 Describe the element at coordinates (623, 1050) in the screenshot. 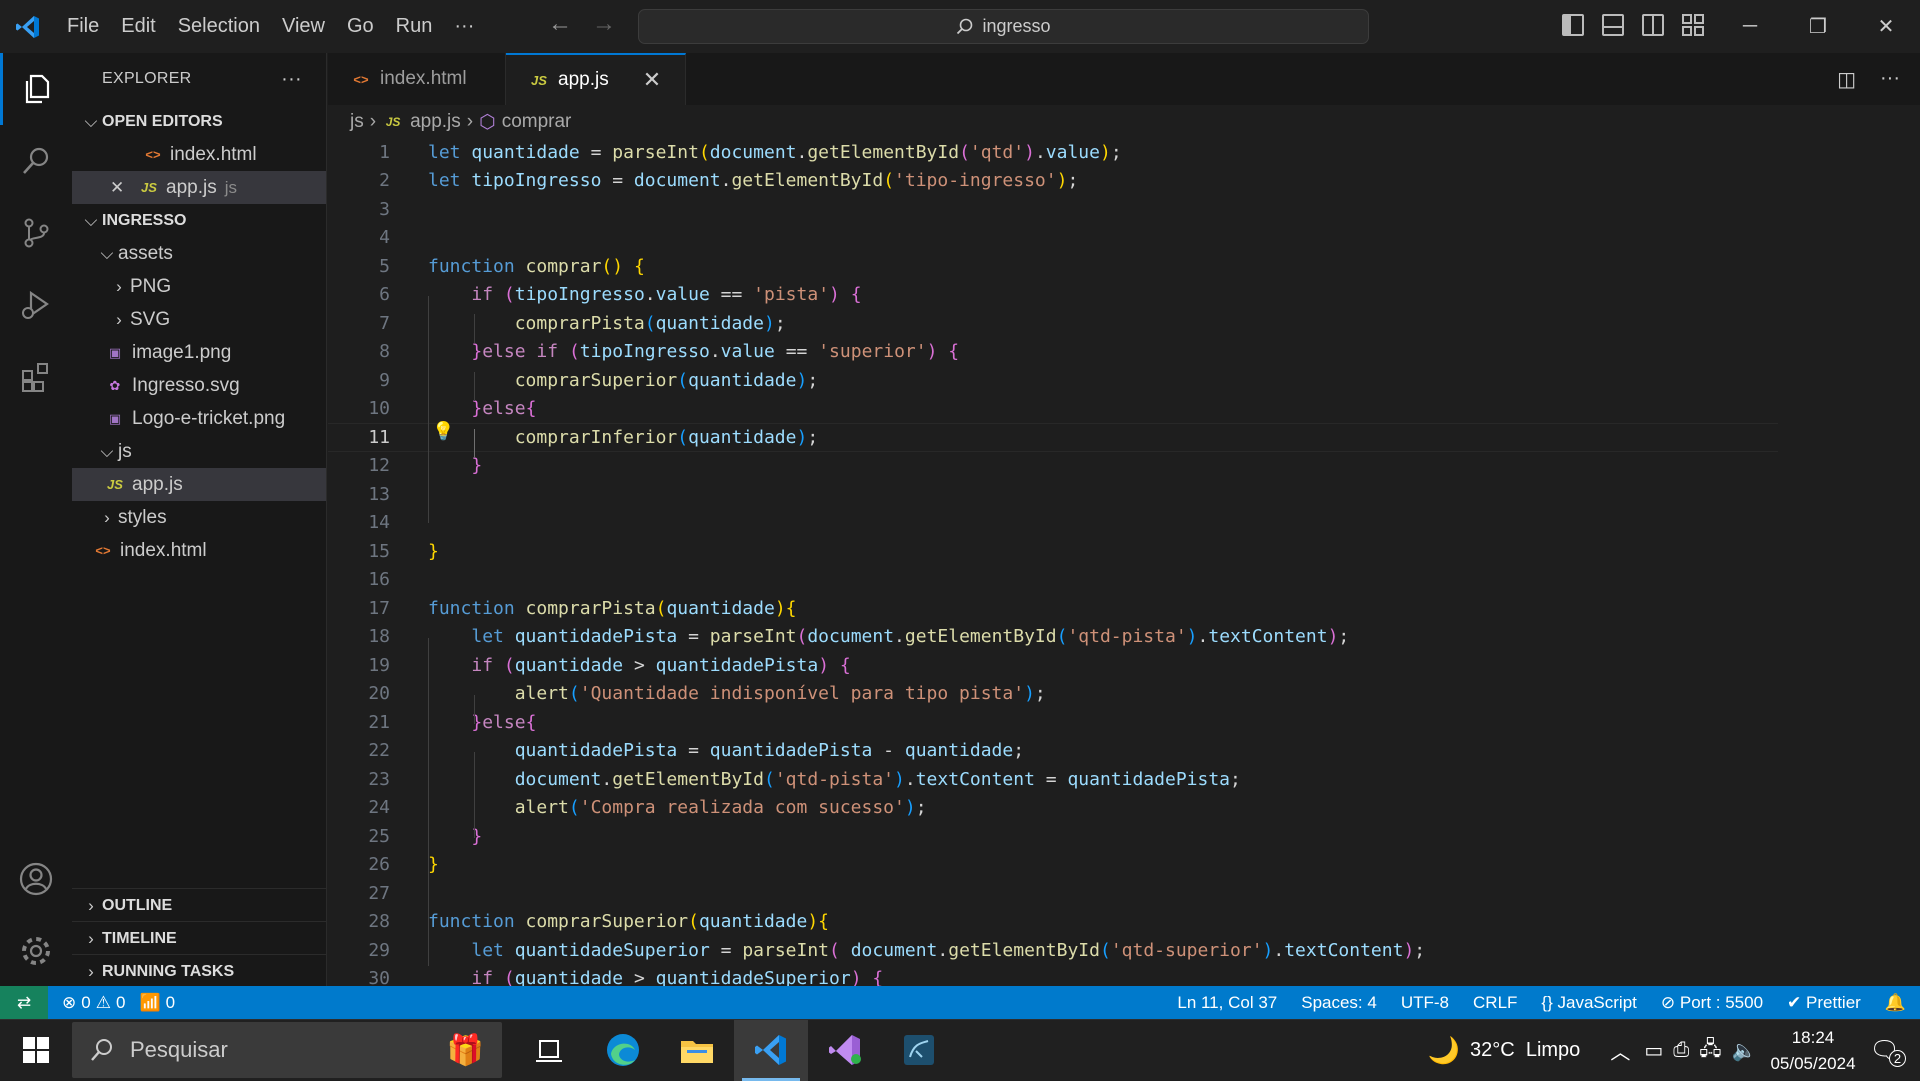

I see `edge-browser-icon` at that location.